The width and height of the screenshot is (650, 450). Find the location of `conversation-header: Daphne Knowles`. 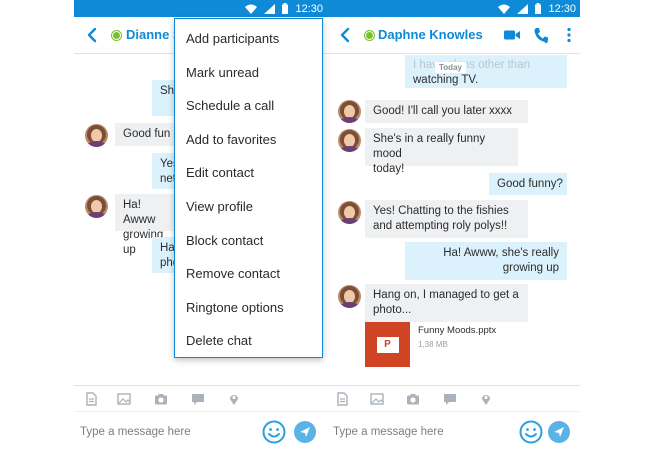

conversation-header: Daphne Knowles is located at coordinates (453, 35).